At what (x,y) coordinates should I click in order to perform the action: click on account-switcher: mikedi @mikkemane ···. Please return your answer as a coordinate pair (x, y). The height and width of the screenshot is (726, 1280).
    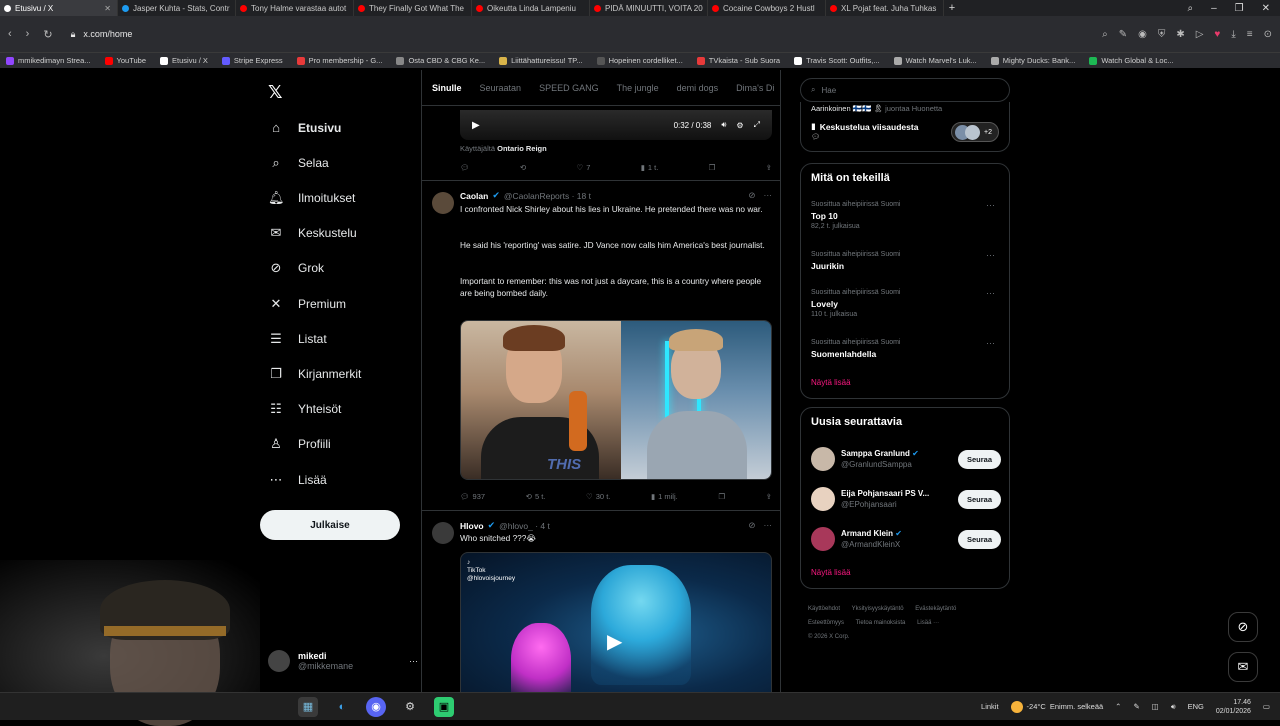
    Looking at the image, I should click on (343, 661).